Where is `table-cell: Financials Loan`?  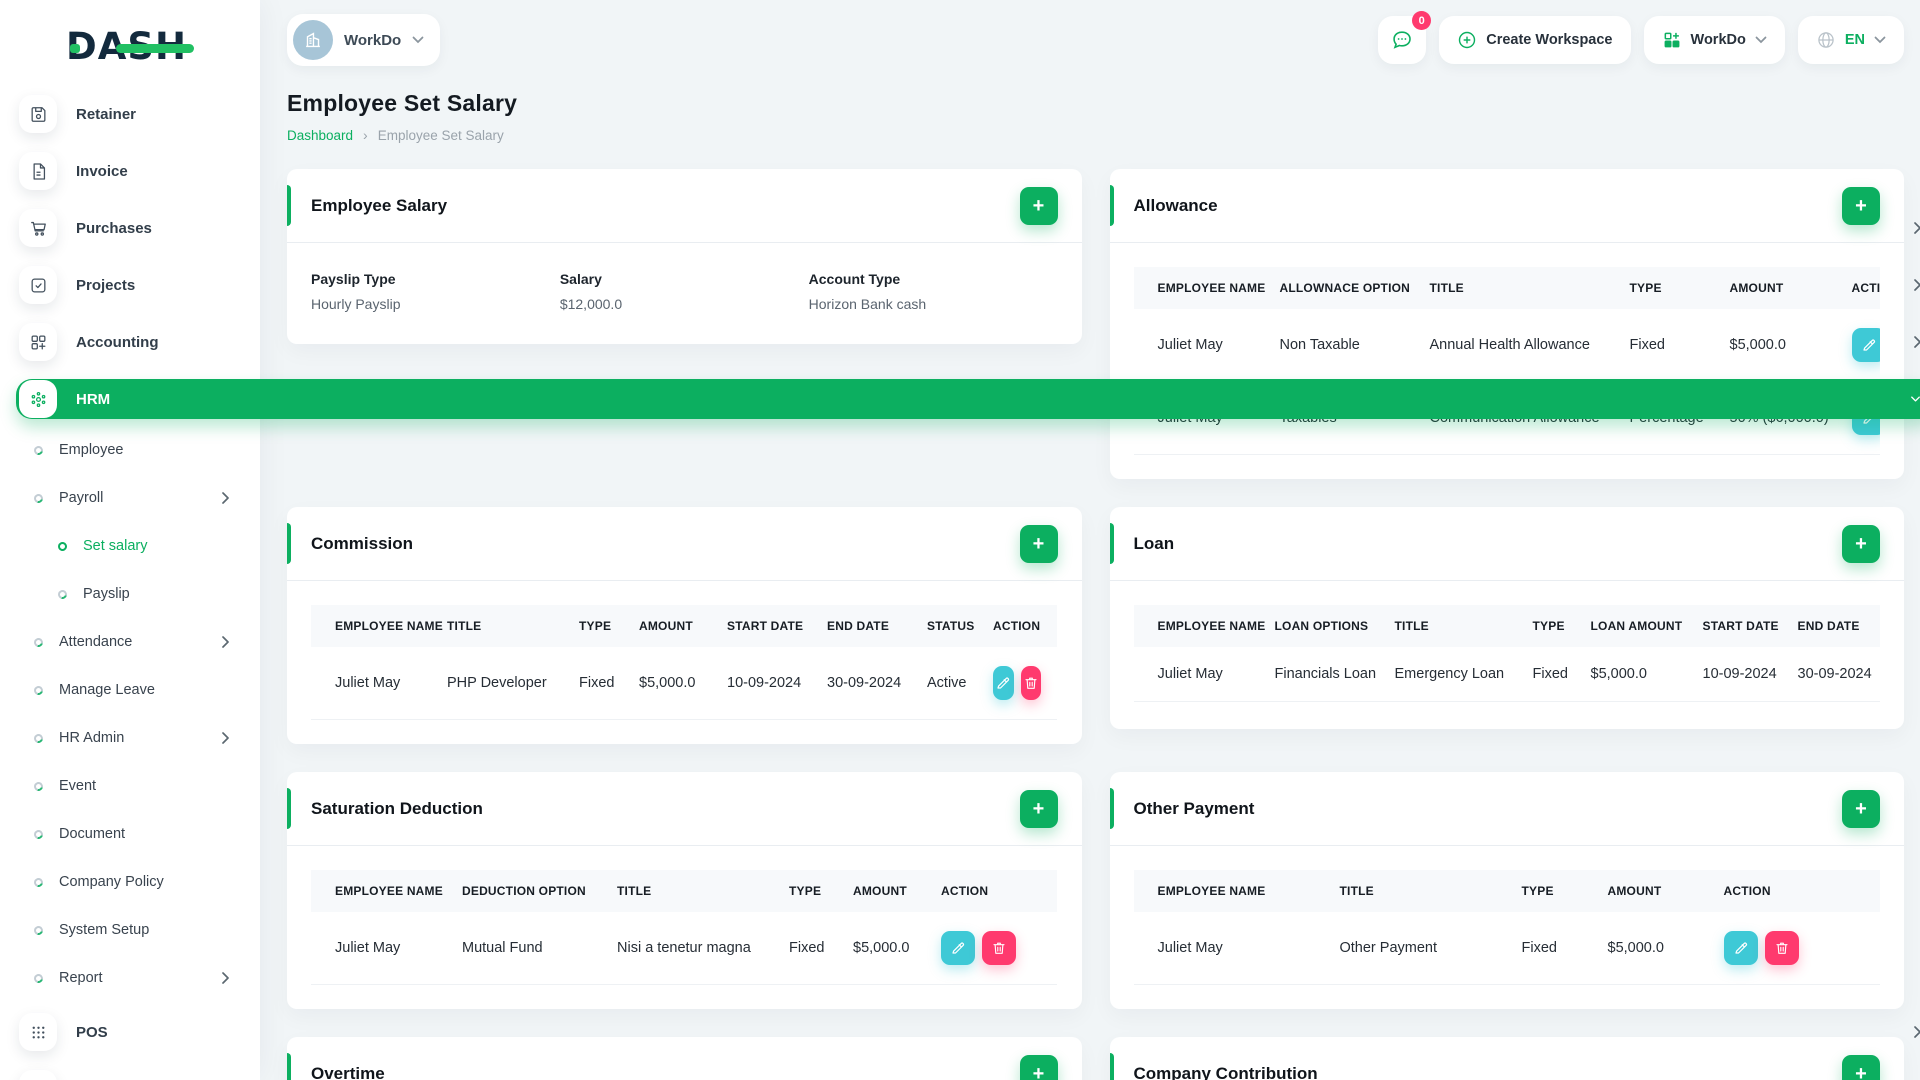
table-cell: Financials Loan is located at coordinates (1318, 674).